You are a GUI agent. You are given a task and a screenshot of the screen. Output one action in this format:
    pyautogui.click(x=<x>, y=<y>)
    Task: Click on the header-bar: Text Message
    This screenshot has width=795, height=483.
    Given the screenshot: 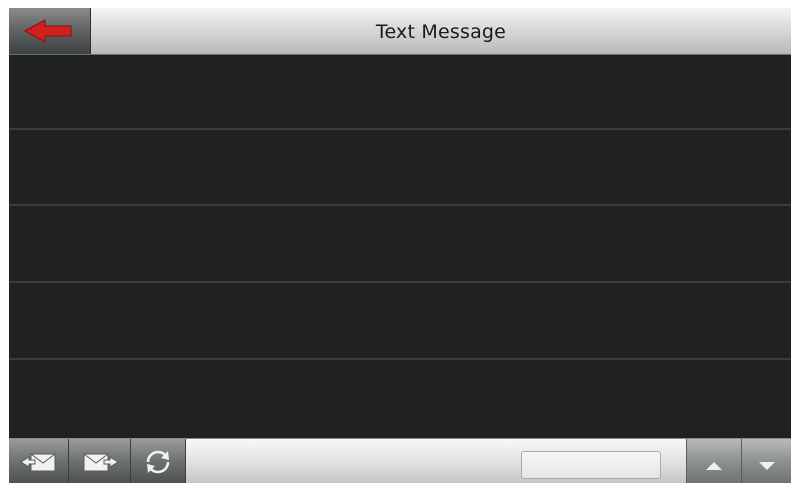 What is the action you would take?
    pyautogui.click(x=400, y=31)
    